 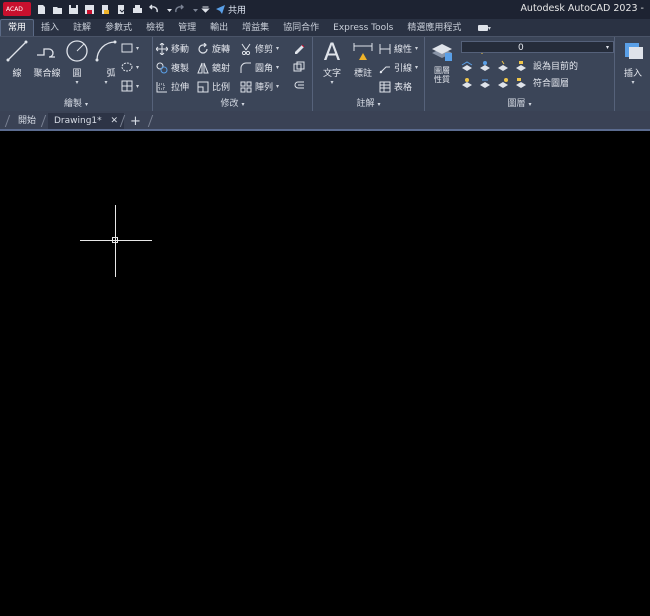 I want to click on layer-unisolate-icon, so click(x=467, y=83).